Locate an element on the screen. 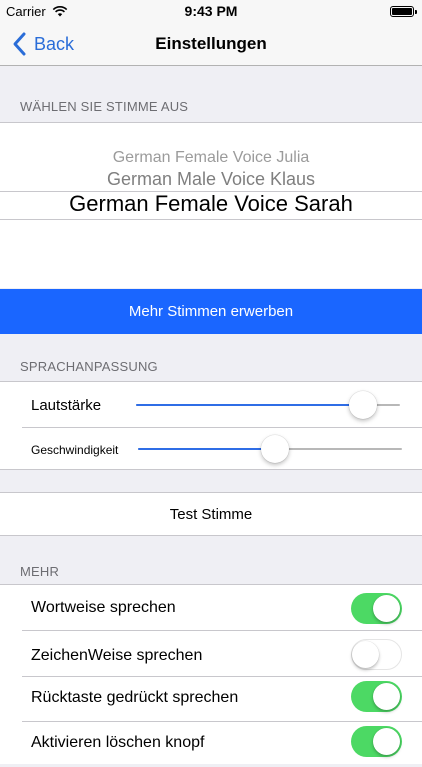 The width and height of the screenshot is (422, 767). speed-row: Geschwindigkeit is located at coordinates (211, 449).